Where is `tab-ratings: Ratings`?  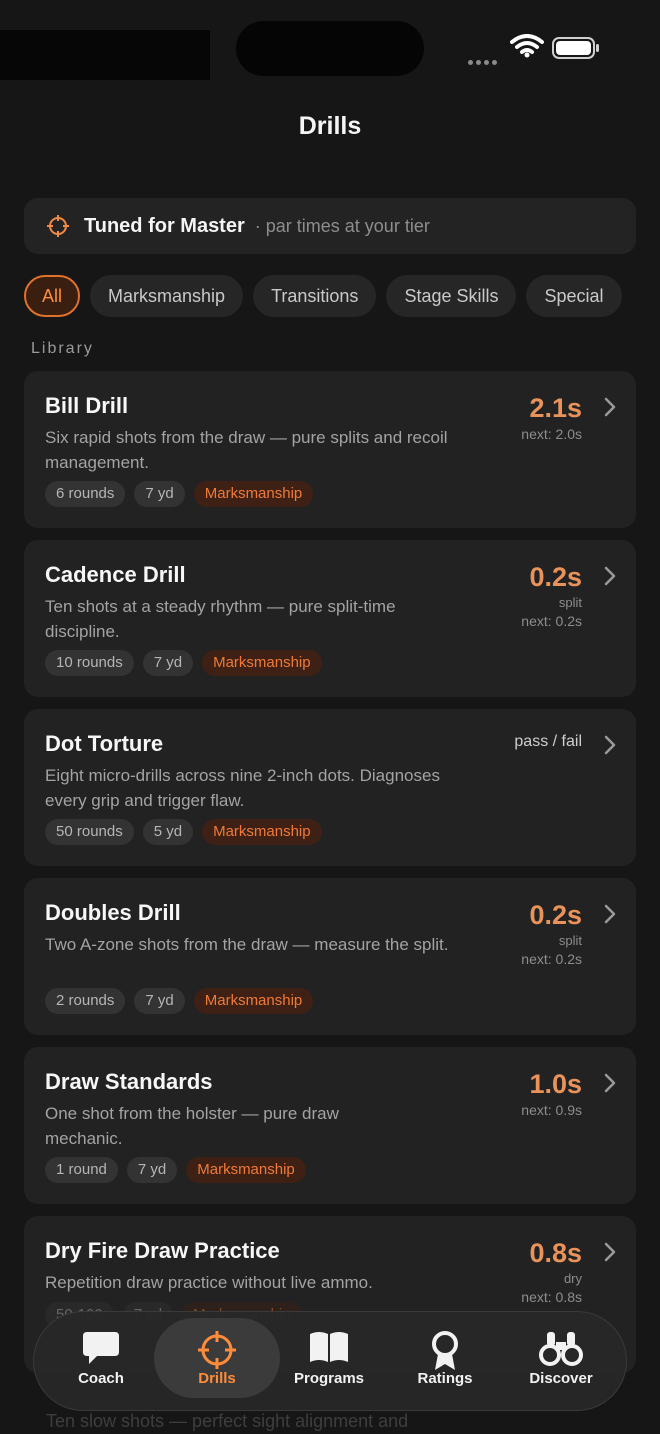
tab-ratings: Ratings is located at coordinates (445, 1362).